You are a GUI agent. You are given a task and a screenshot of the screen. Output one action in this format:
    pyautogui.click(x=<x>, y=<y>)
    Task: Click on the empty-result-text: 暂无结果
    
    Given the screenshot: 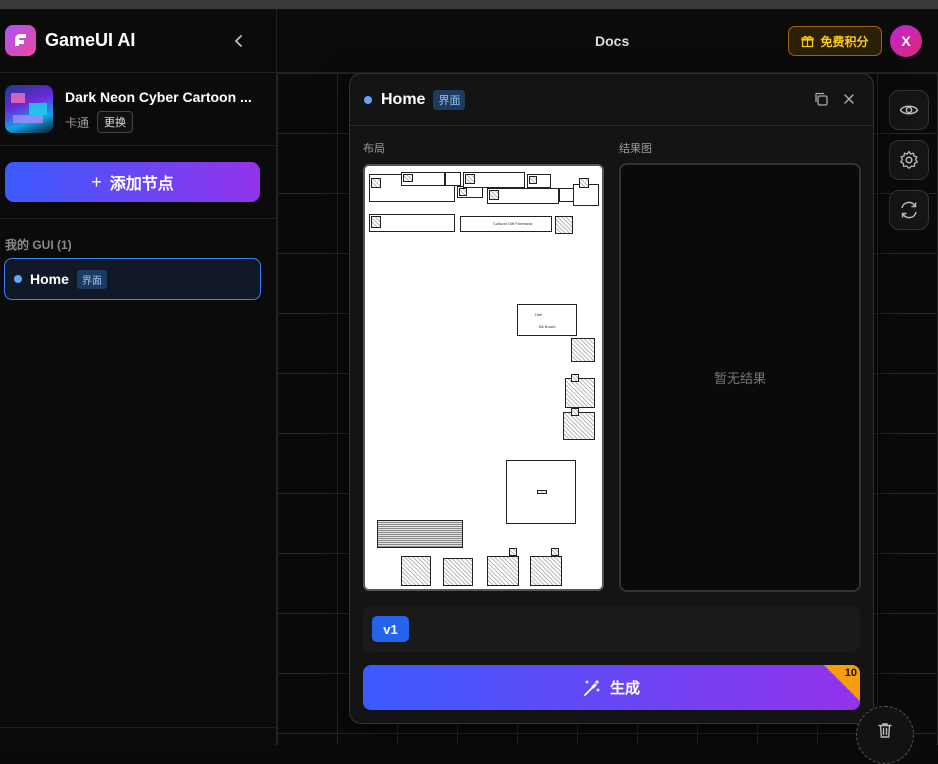 What is the action you would take?
    pyautogui.click(x=739, y=378)
    